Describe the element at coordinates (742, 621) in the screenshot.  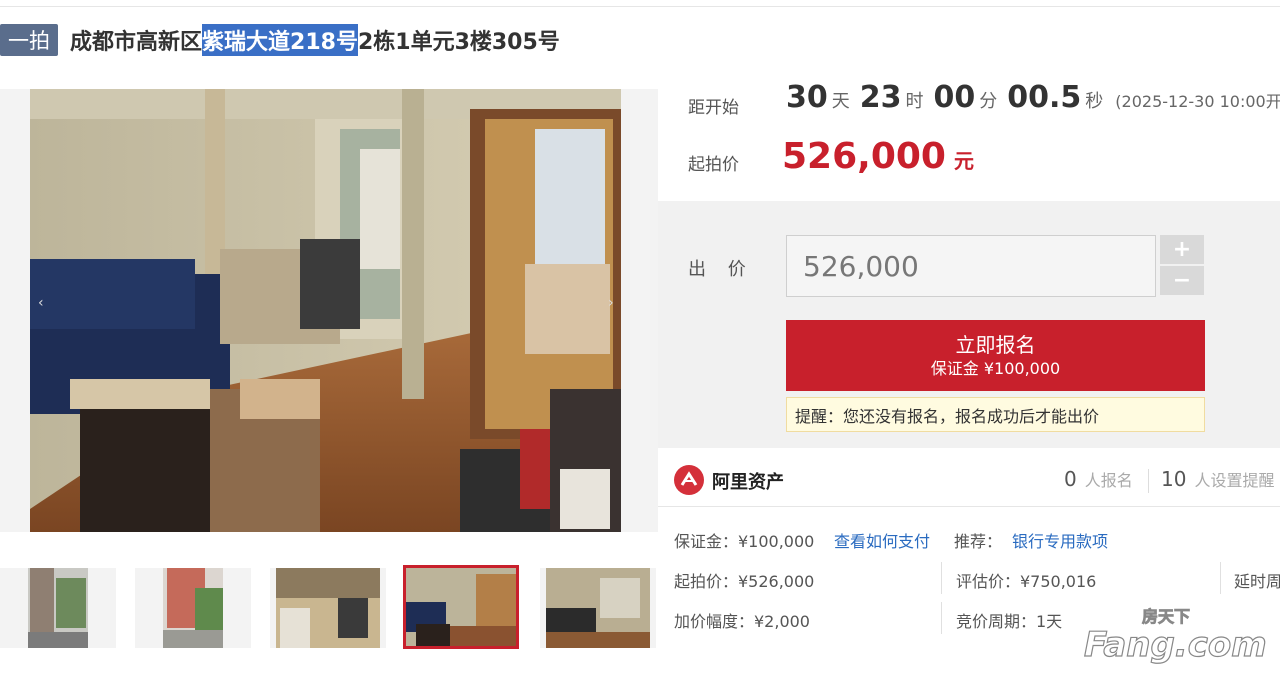
I see `increment-detail: 加价幅度：¥2,000` at that location.